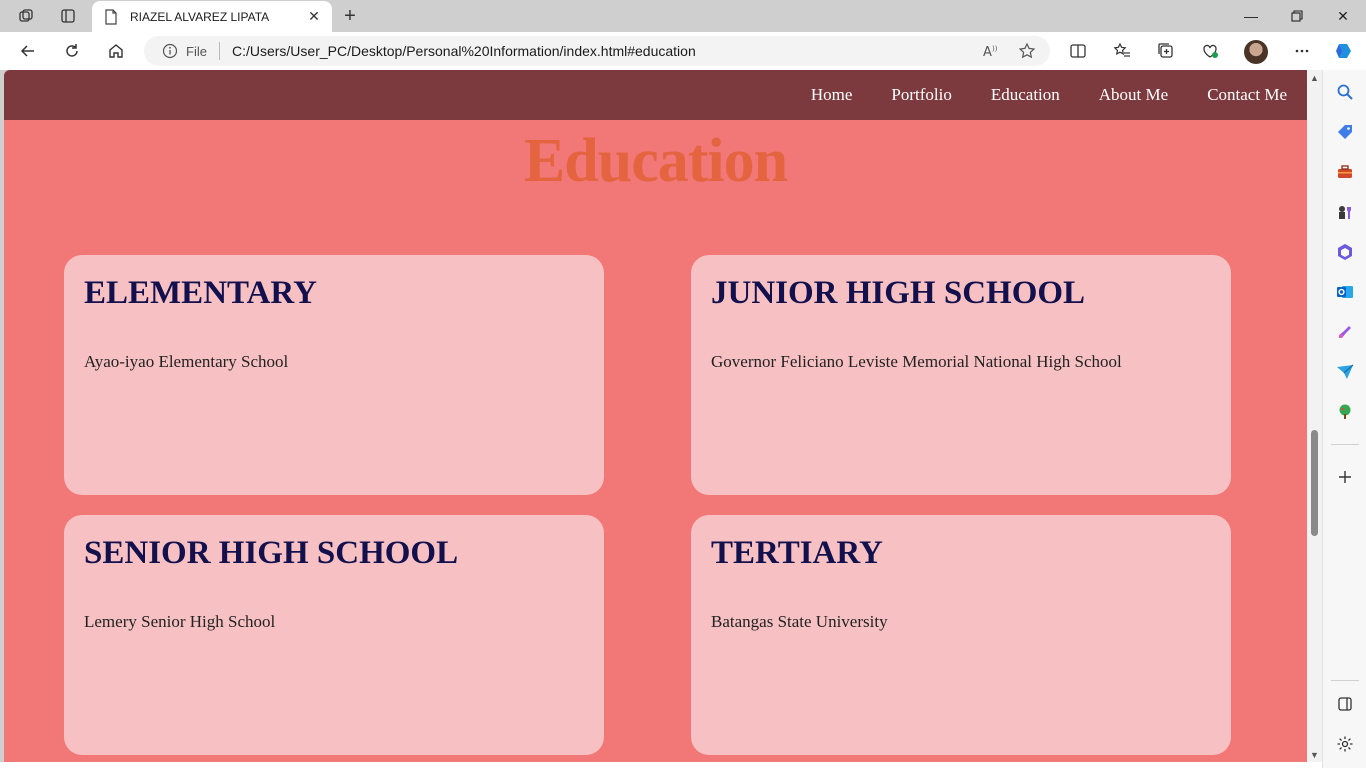 This screenshot has height=768, width=1366. I want to click on page-scrollbar: ▲ ▼, so click(1314, 416).